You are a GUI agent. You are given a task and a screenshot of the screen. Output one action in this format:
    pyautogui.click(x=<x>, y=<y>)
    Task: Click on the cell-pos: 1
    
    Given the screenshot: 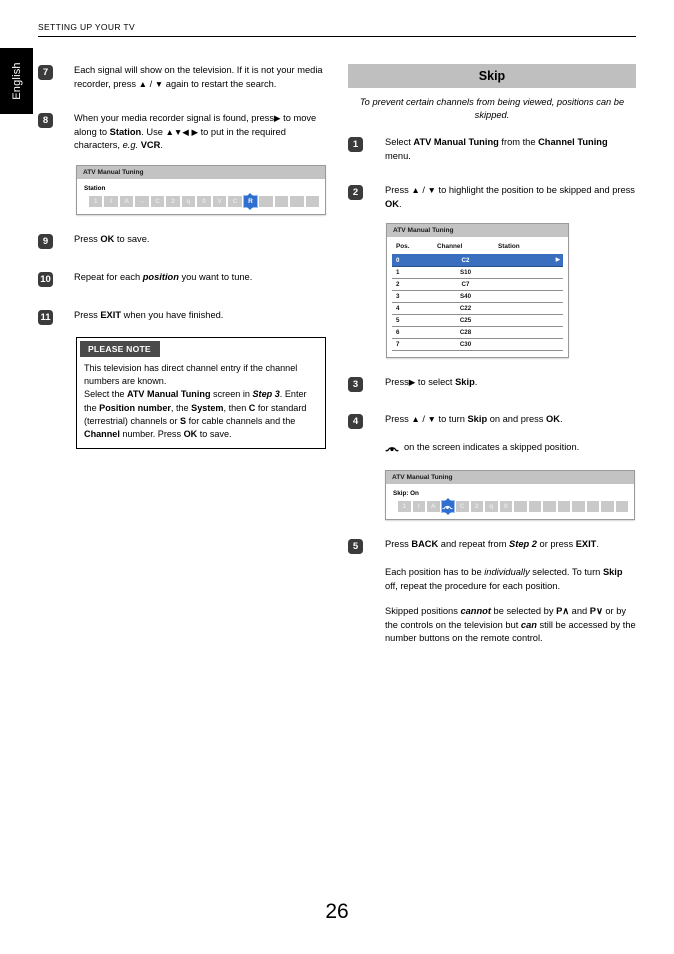 What is the action you would take?
    pyautogui.click(x=413, y=273)
    